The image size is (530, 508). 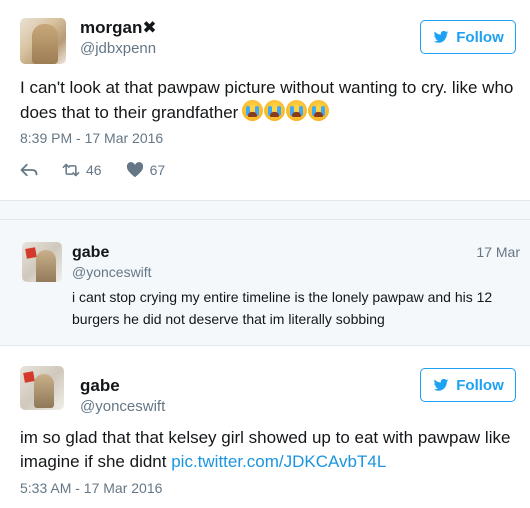 I want to click on retweet-button: 46, so click(x=82, y=170).